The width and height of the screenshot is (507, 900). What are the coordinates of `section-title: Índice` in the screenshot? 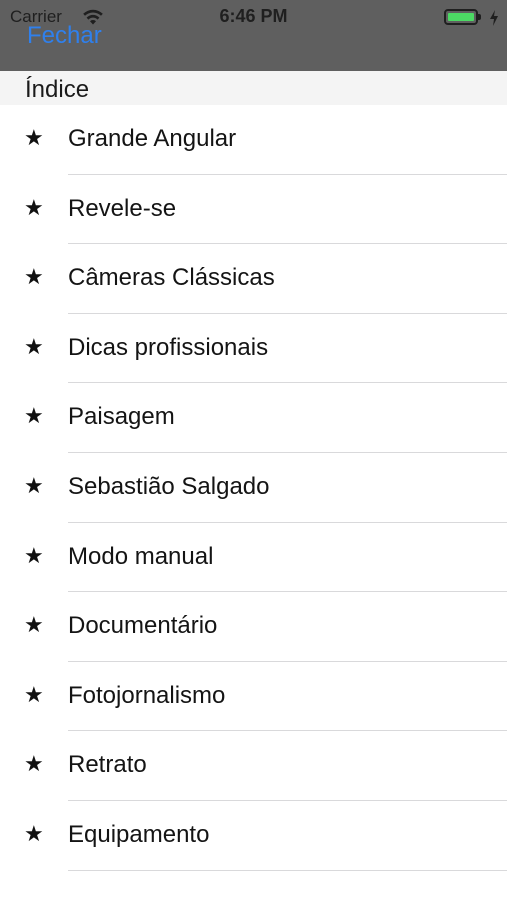 It's located at (57, 89).